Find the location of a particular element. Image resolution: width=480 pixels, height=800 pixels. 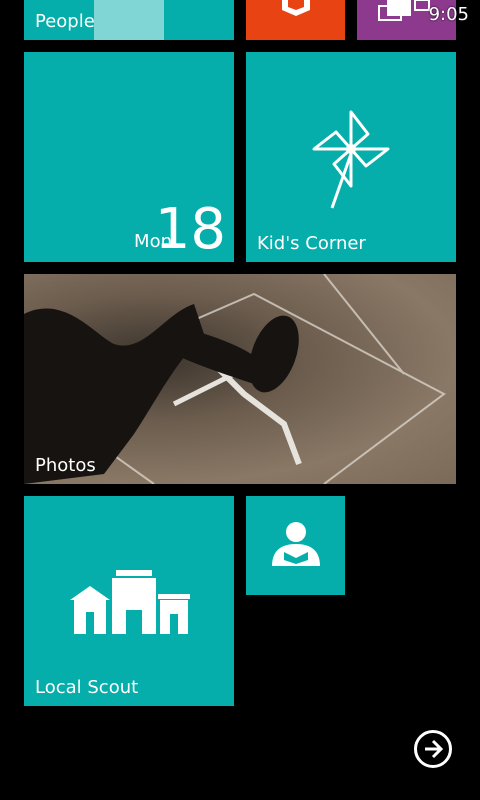

app-list-button is located at coordinates (433, 749).